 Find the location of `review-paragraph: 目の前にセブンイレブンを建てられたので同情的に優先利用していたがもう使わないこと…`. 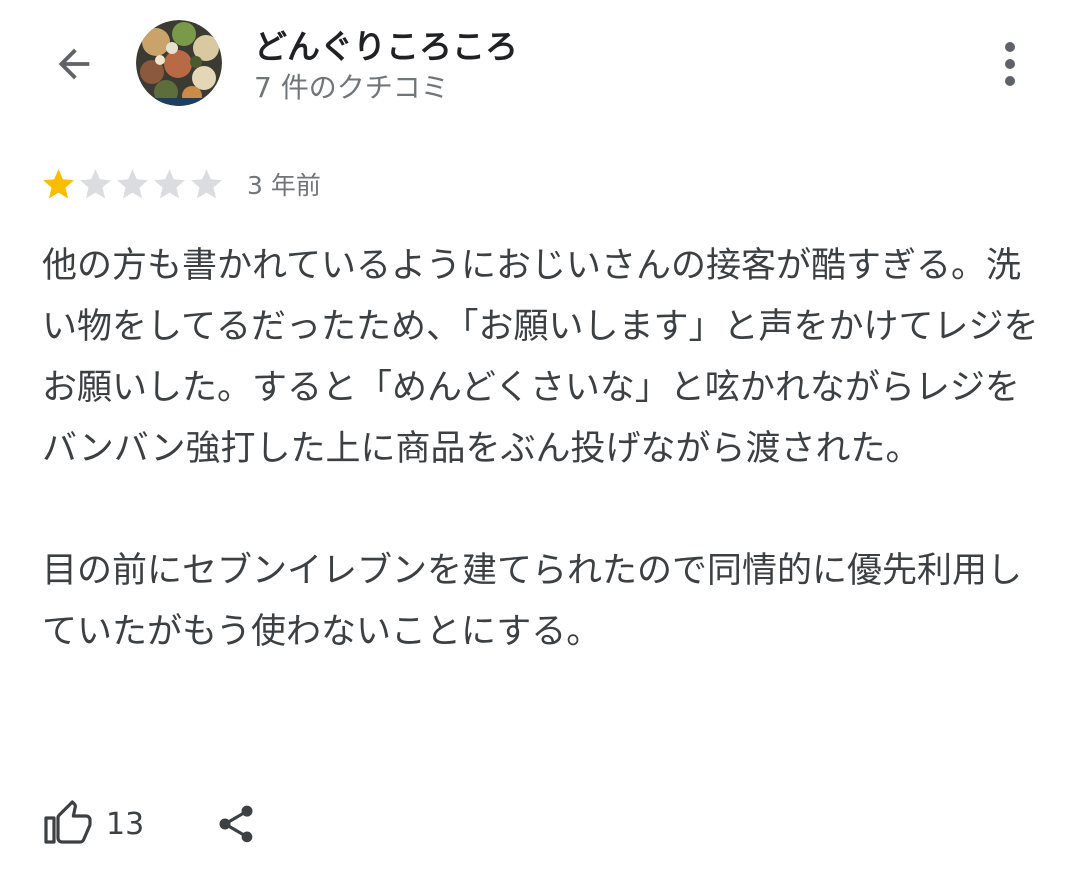

review-paragraph: 目の前にセブンイレブンを建てられたので同情的に優先利用していたがもう使わないこと… is located at coordinates (532, 601).